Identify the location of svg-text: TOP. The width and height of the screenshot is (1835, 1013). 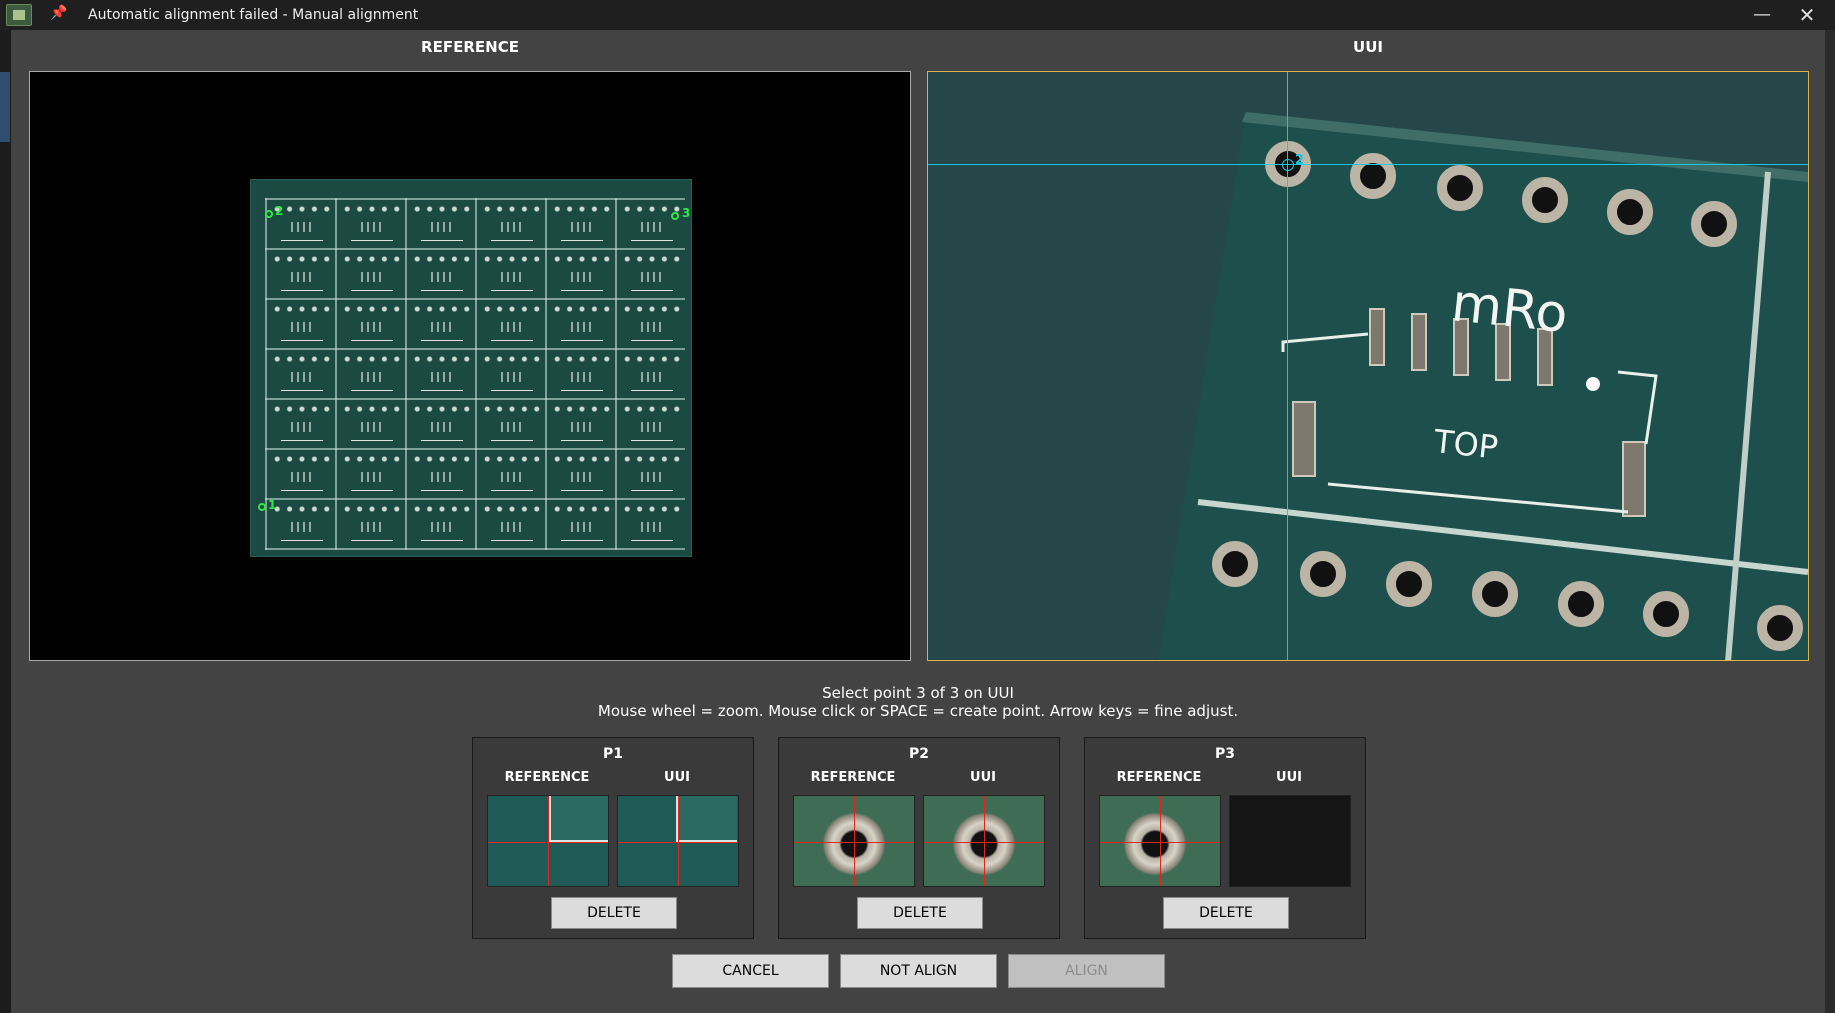
(1465, 444).